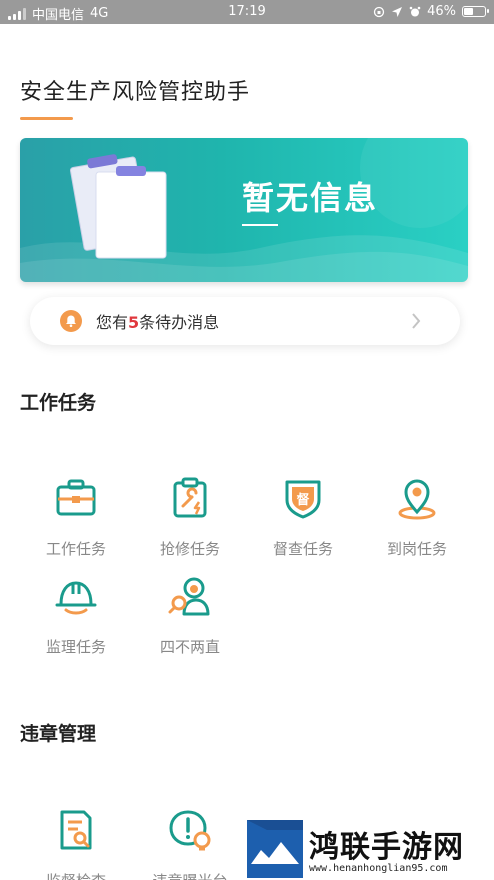 This screenshot has width=494, height=880. Describe the element at coordinates (75, 549) in the screenshot. I see `grid-label: 工作任务` at that location.